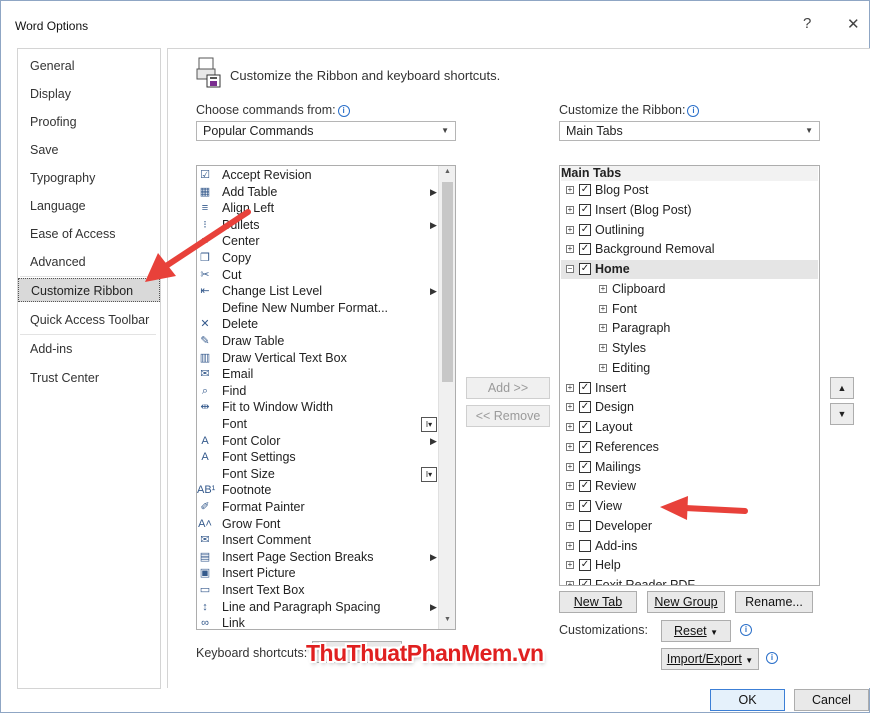 The height and width of the screenshot is (713, 870). Describe the element at coordinates (317, 424) in the screenshot. I see `command-item: Font I▾` at that location.